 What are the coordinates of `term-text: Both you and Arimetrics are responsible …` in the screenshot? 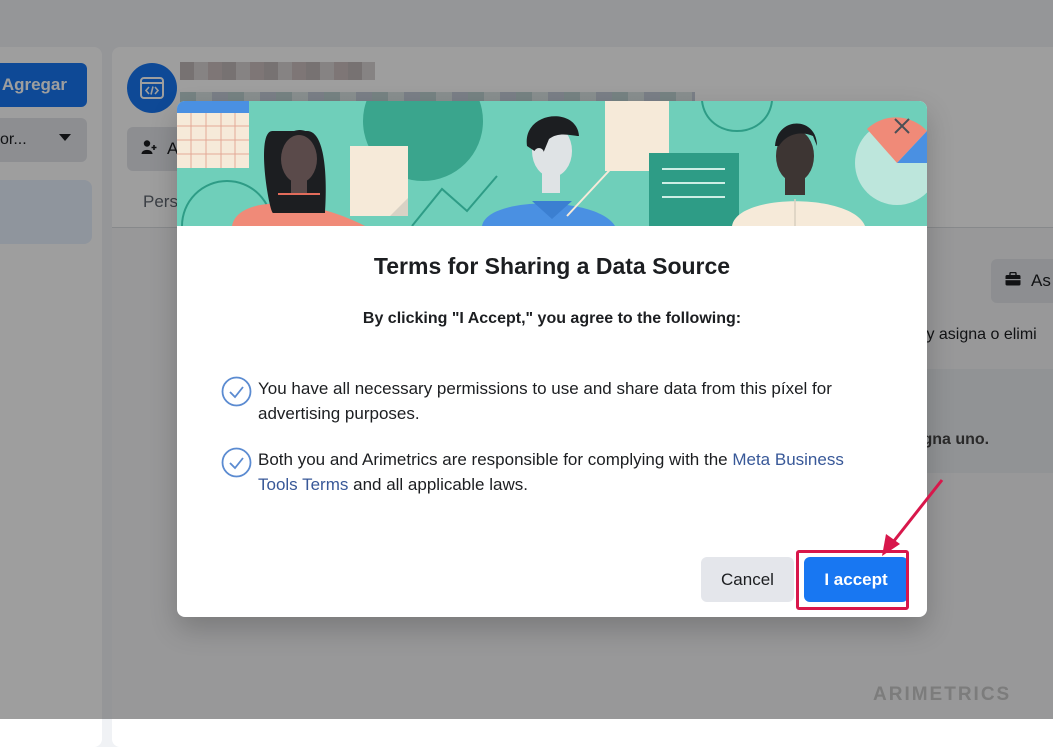 It's located at (569, 472).